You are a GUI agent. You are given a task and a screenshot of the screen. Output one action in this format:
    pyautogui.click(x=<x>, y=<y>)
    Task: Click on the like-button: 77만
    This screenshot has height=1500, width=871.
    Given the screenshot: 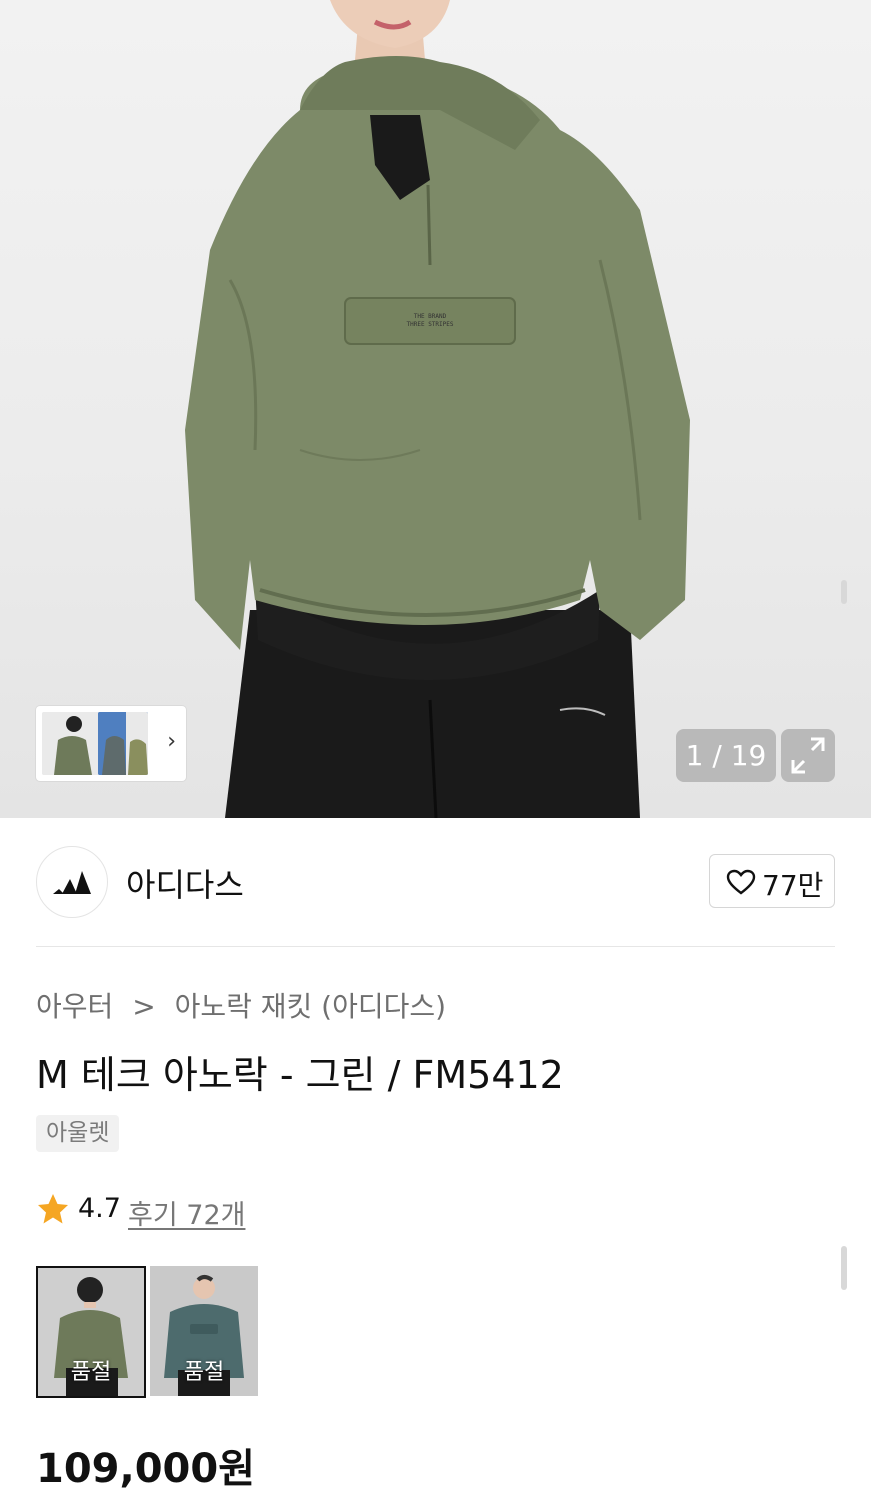 What is the action you would take?
    pyautogui.click(x=772, y=881)
    